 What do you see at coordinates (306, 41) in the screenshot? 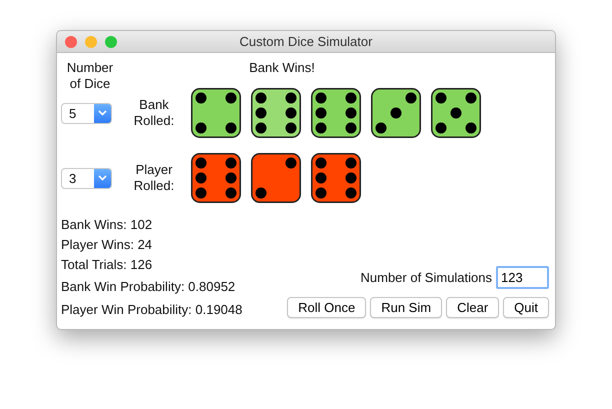
I see `window-title: Custom Dice Simulator` at bounding box center [306, 41].